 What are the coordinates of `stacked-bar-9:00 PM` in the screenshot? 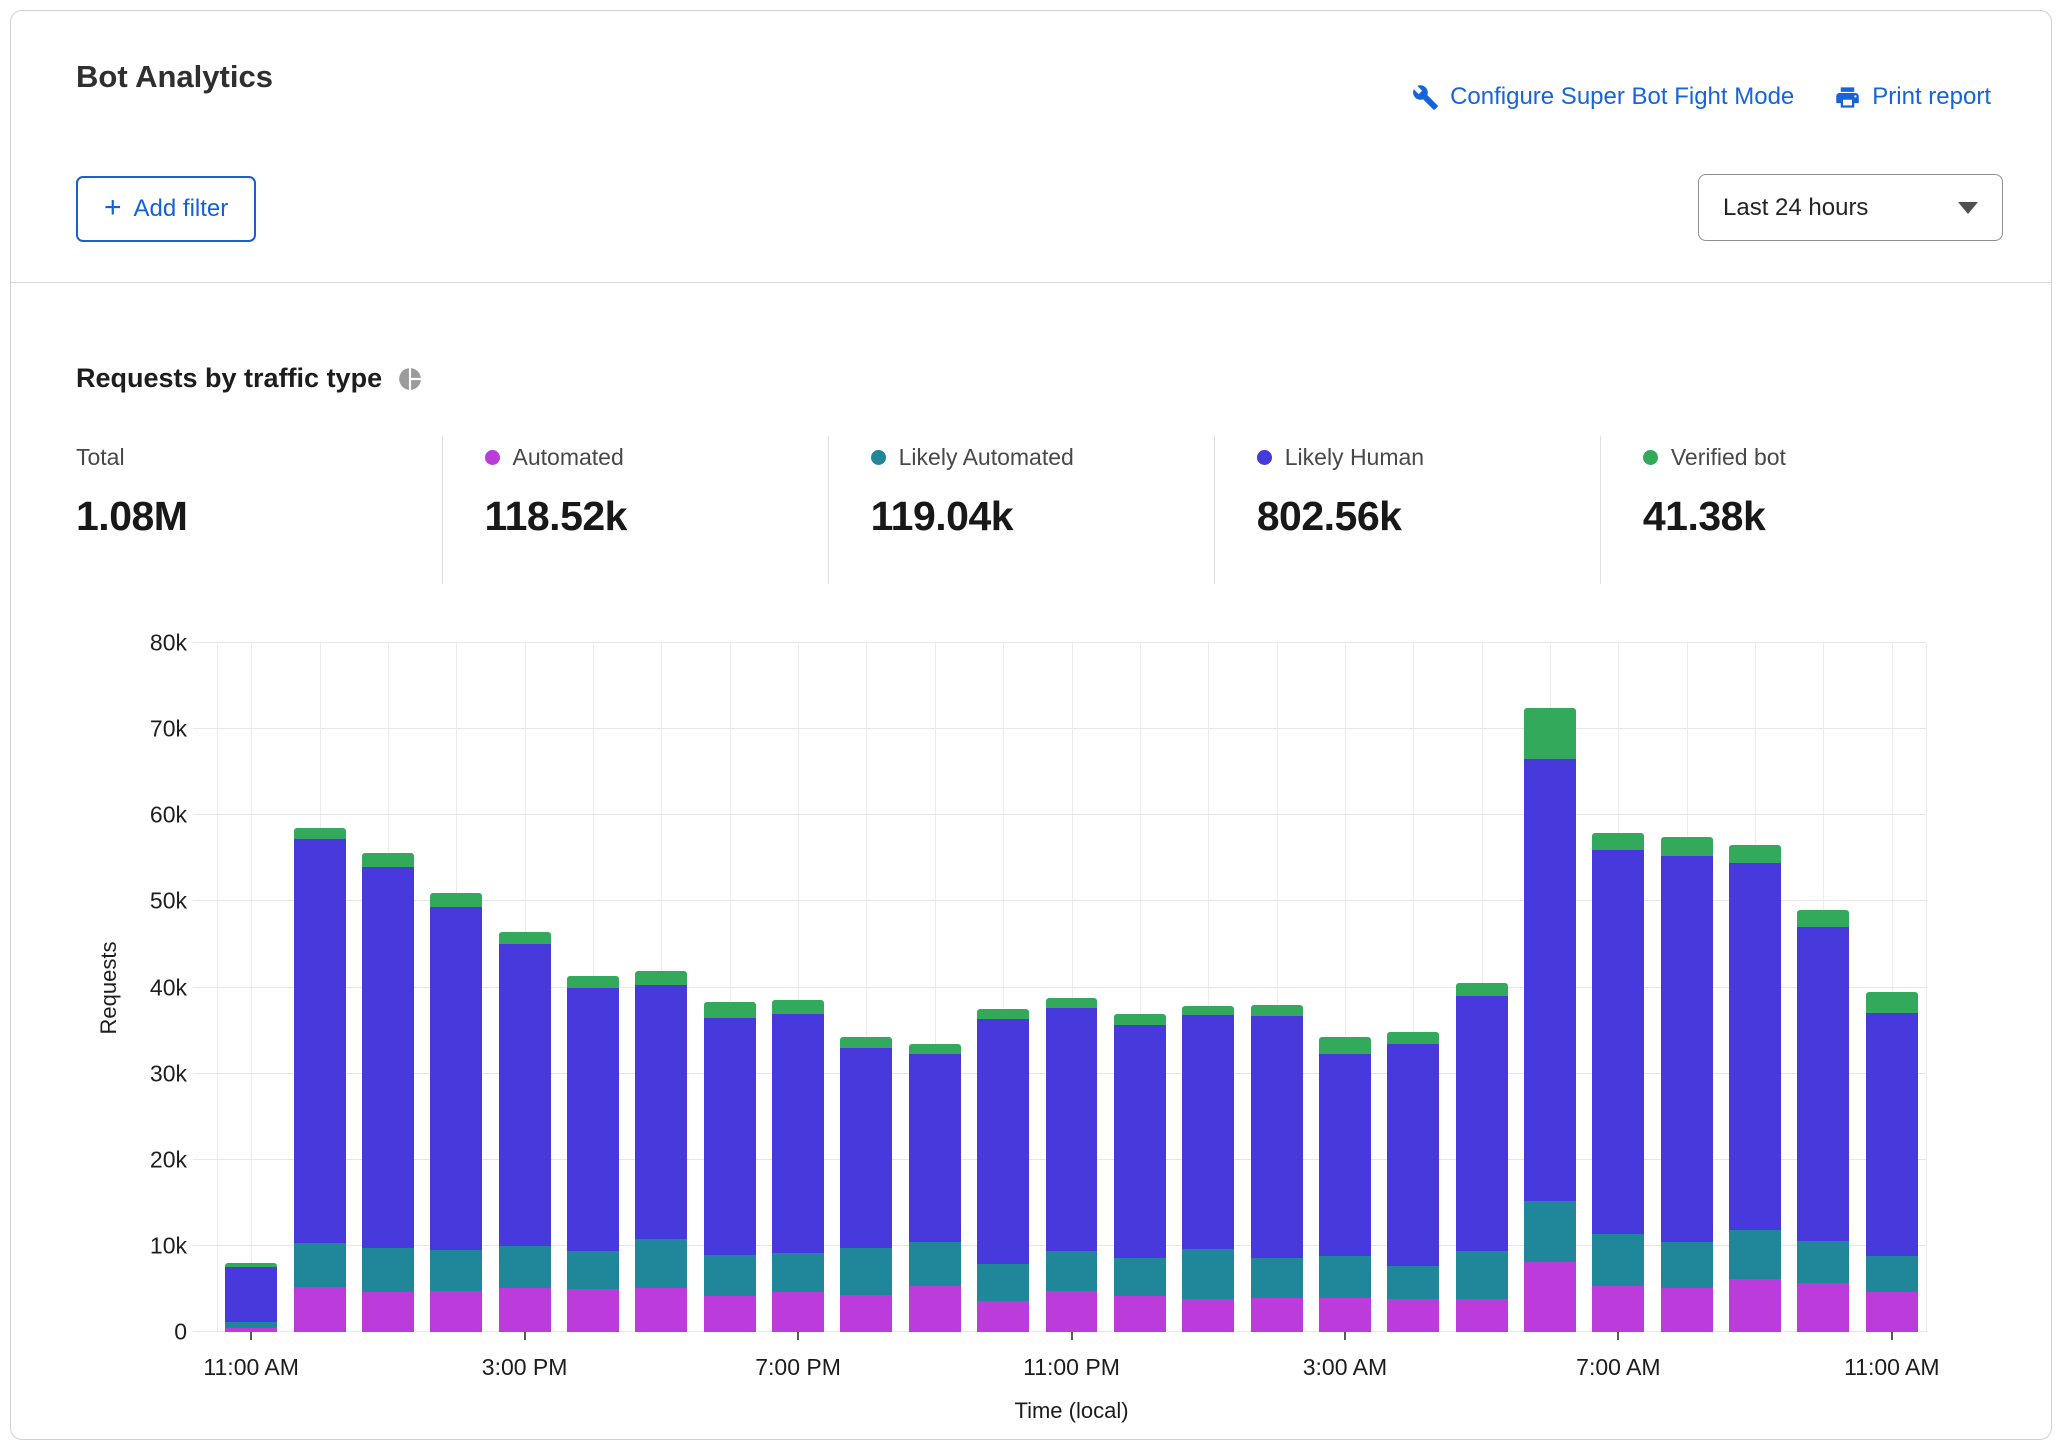 It's located at (934, 1187).